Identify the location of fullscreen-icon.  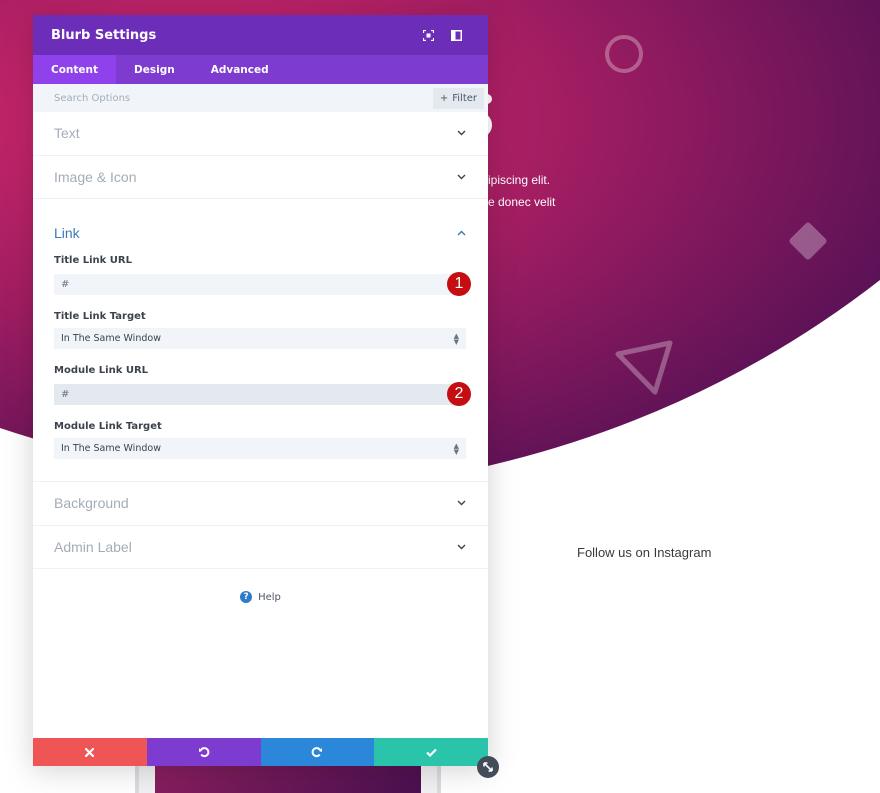
(428, 35).